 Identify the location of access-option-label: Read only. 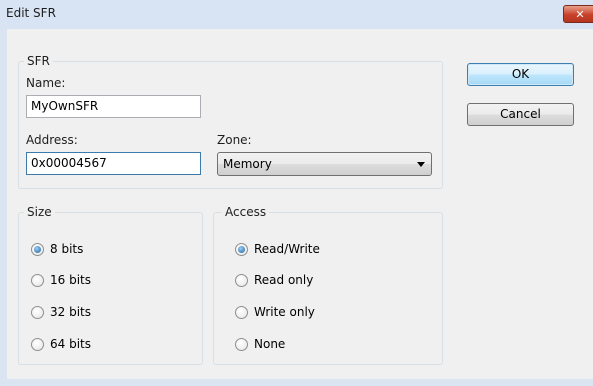
(284, 280).